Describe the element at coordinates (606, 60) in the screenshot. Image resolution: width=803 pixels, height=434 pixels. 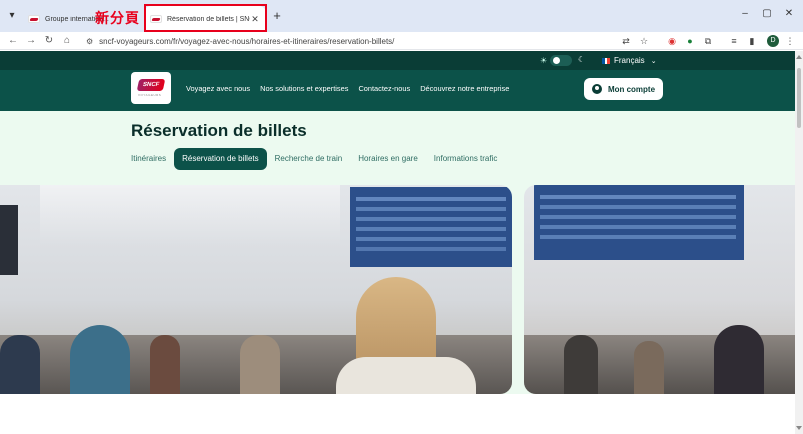
I see `french-flag-icon` at that location.